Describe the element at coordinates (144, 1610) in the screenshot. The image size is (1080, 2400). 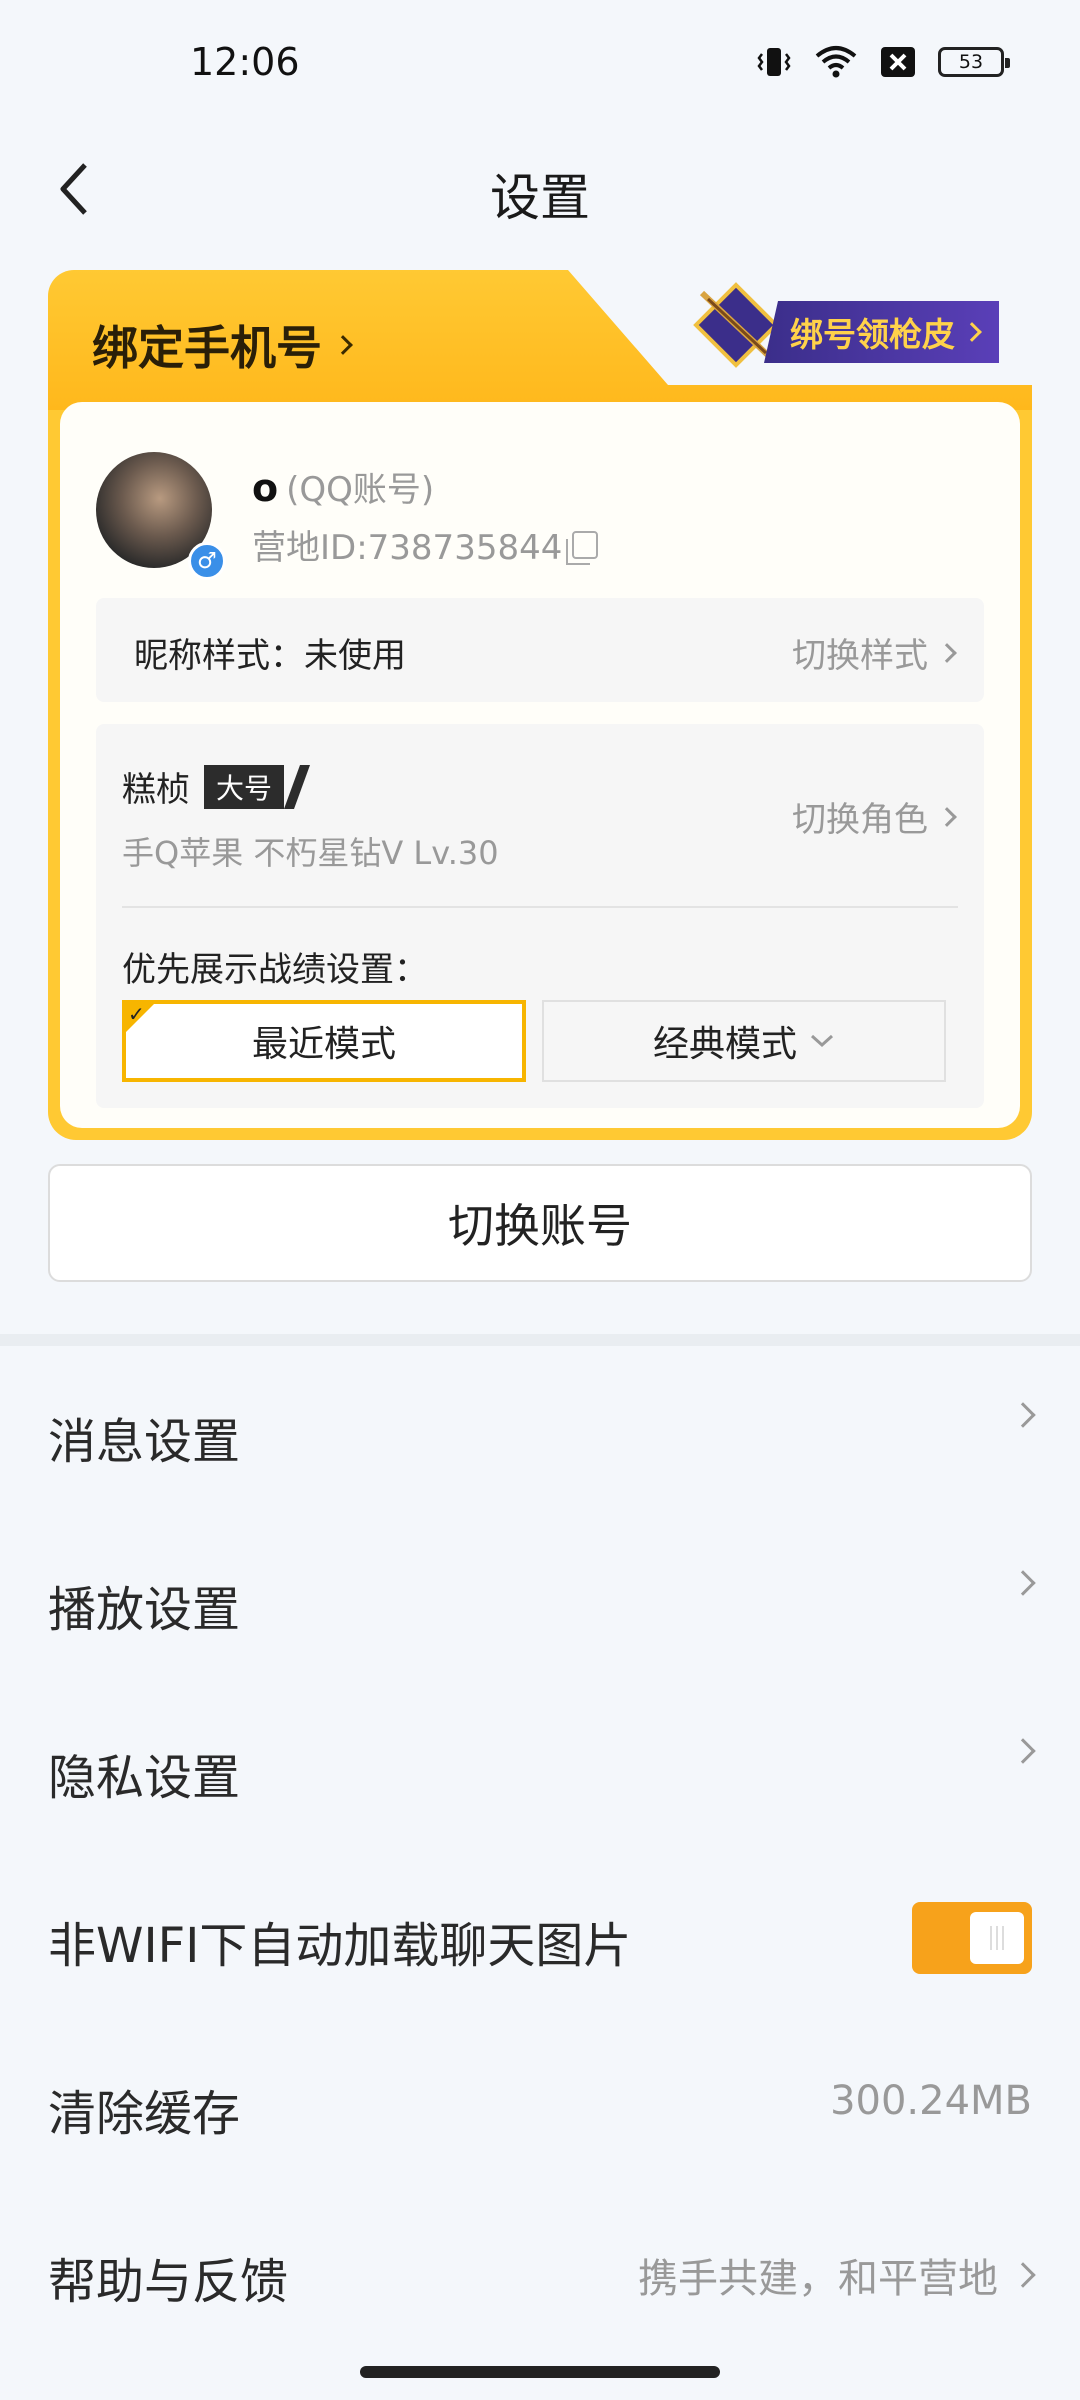
I see `playback-settings-label: 播放设置` at that location.